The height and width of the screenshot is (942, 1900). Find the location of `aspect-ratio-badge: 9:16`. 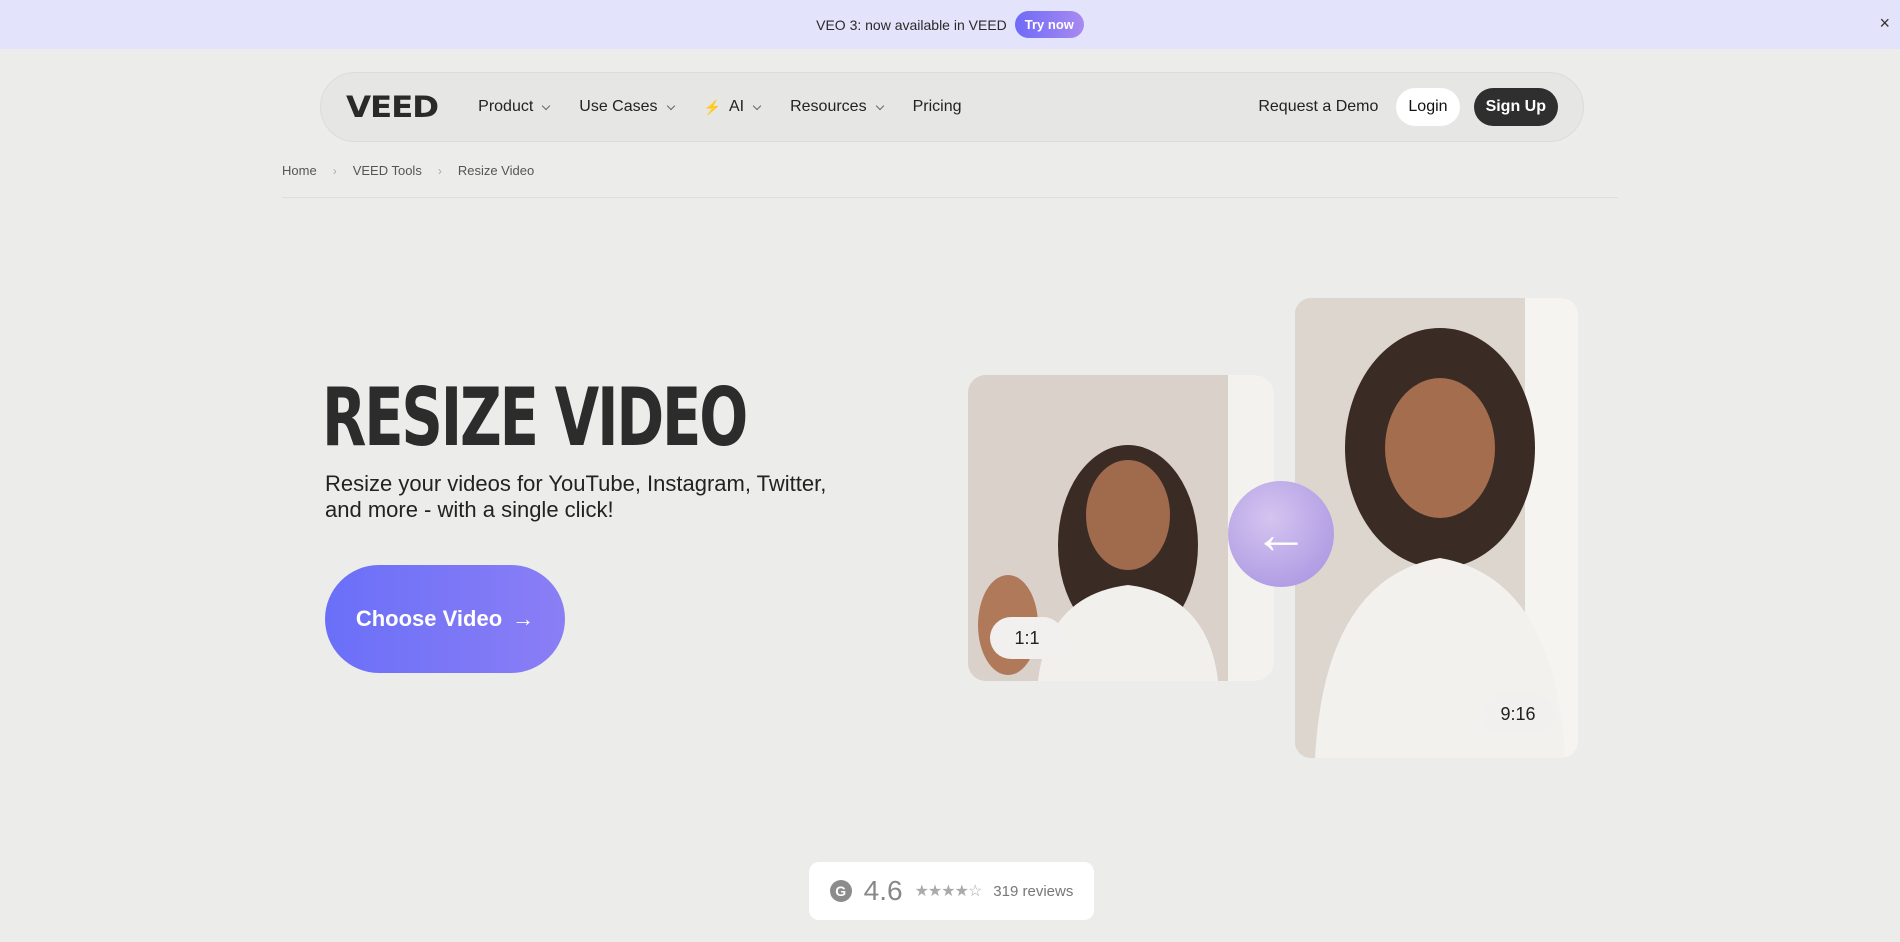

aspect-ratio-badge: 9:16 is located at coordinates (1518, 714).